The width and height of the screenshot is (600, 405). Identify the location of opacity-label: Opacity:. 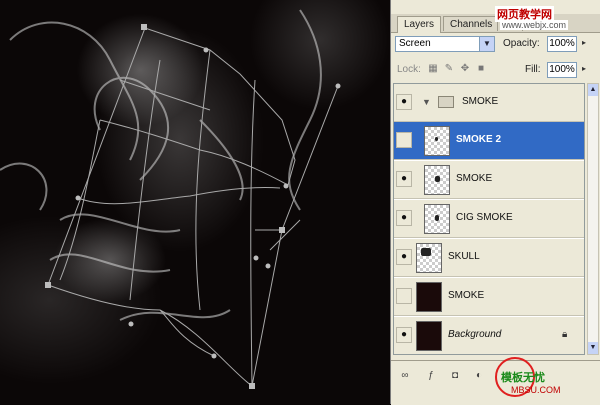
(521, 43).